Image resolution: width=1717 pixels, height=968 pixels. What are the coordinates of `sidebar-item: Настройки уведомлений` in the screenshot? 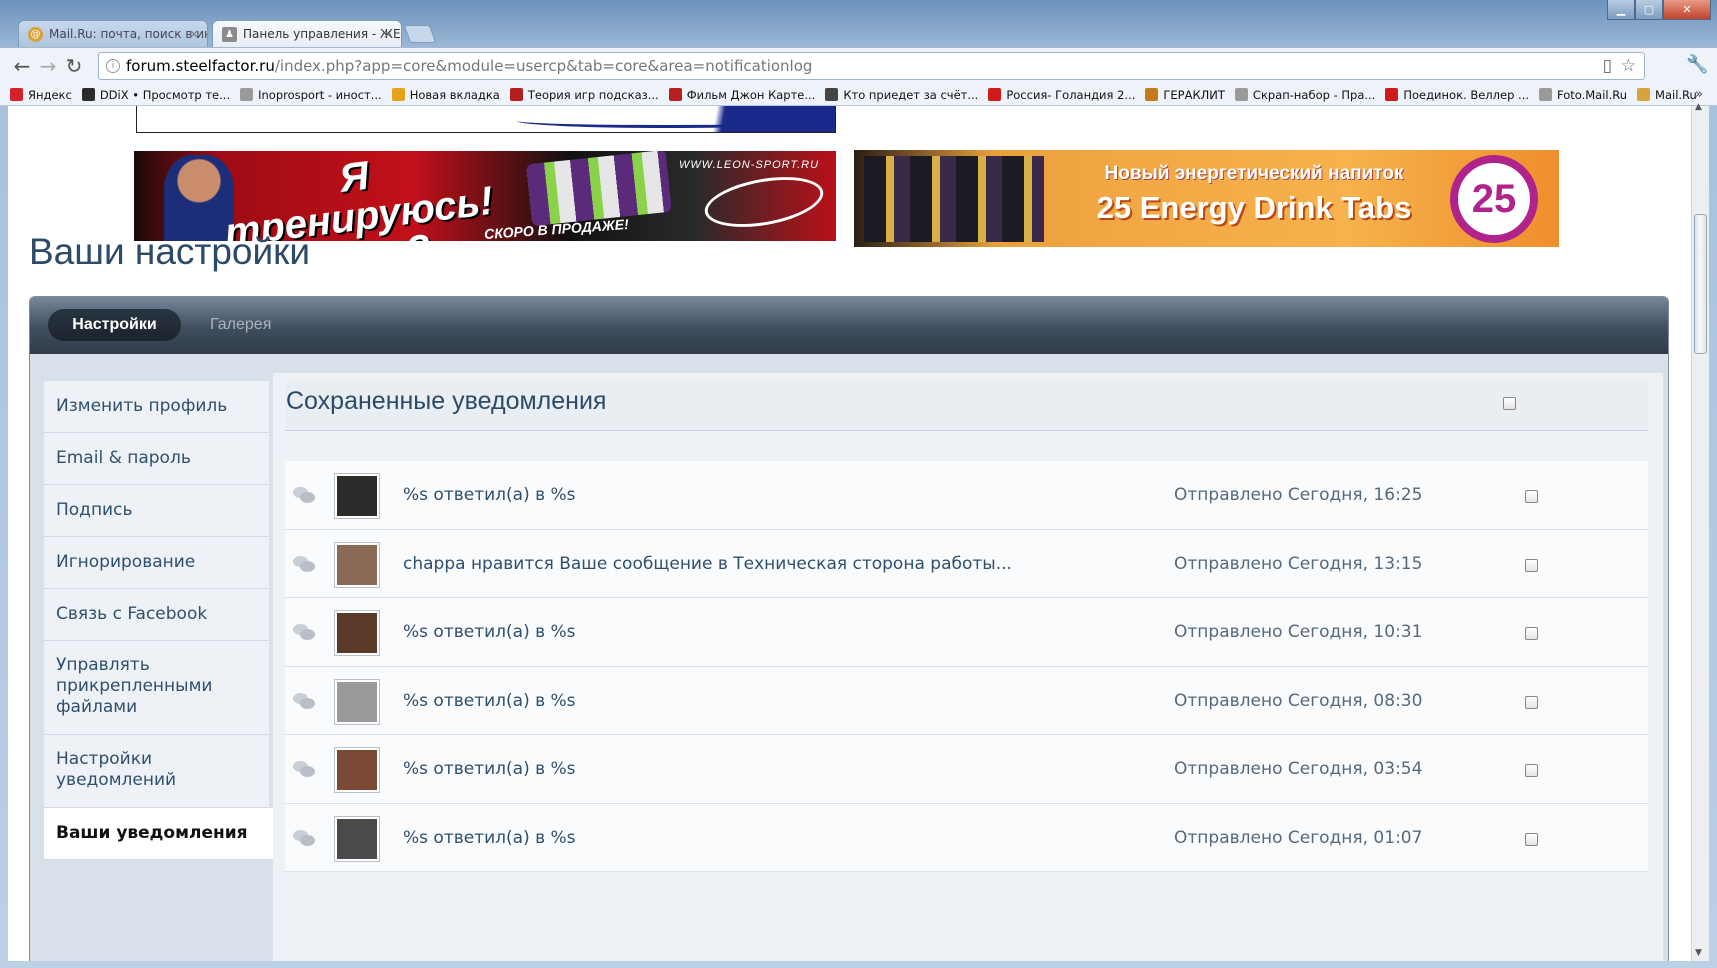 It's located at (156, 771).